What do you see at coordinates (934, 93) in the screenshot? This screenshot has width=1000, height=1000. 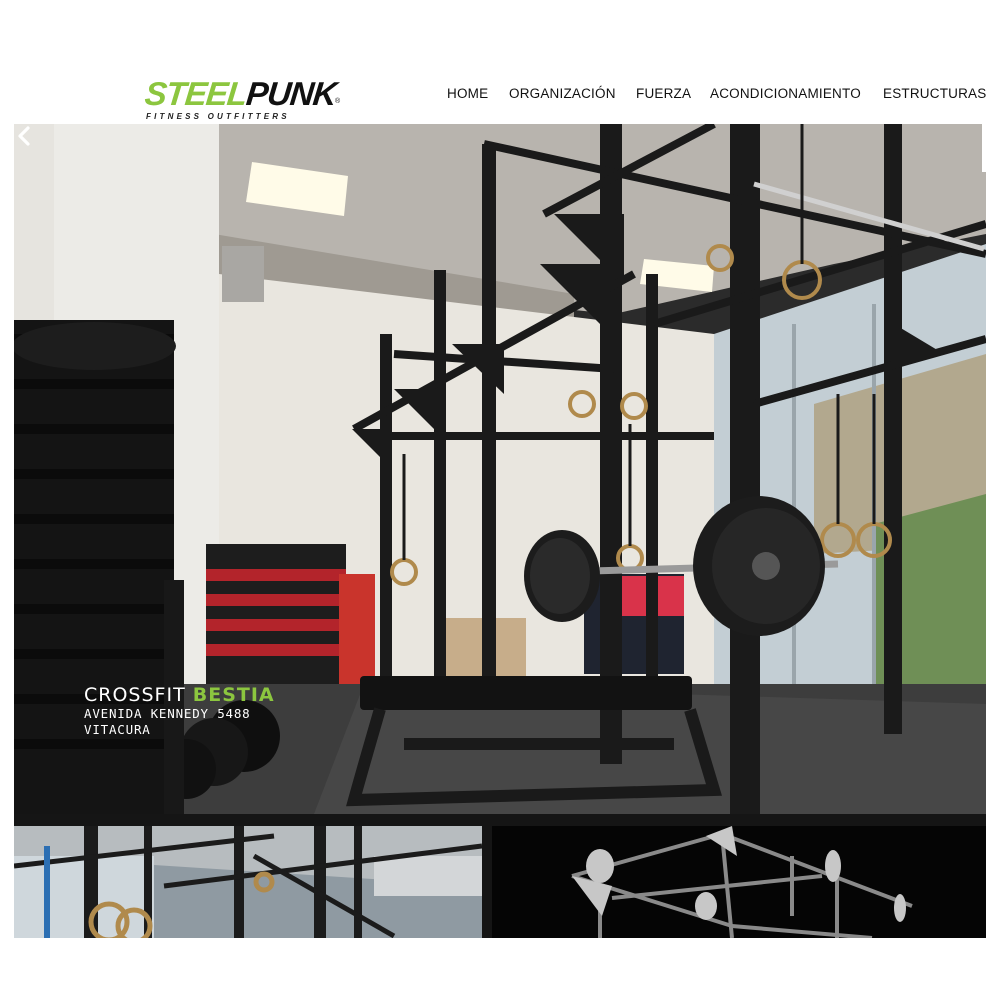 I see `nav-item-estructuras: ESTRUCTURAS` at bounding box center [934, 93].